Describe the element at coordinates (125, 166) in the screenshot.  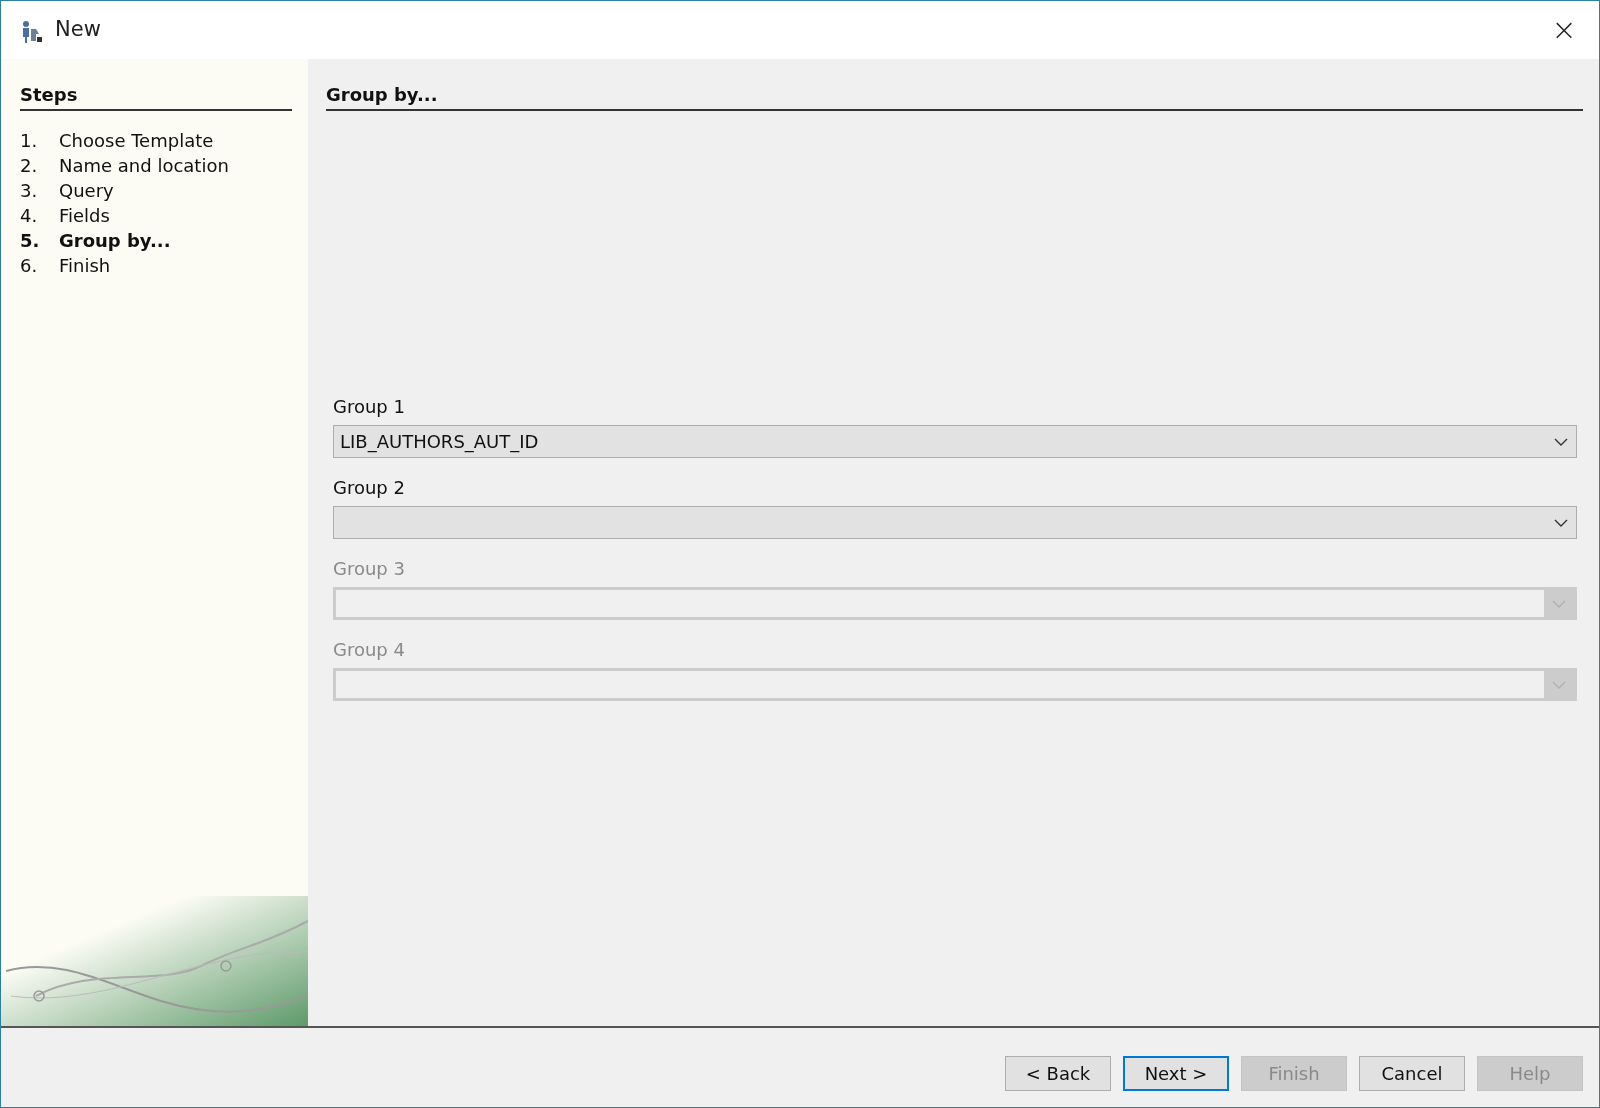
I see `step-item: 2. Name and location` at that location.